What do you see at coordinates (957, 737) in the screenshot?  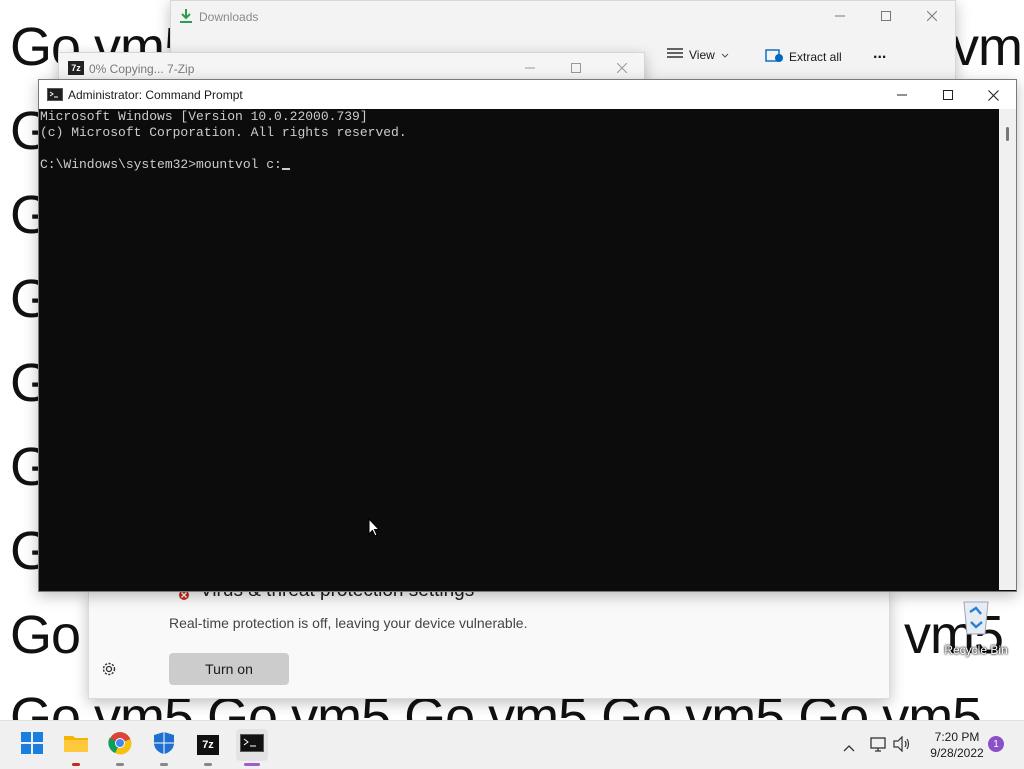 I see `clock-time: 7:20 PM` at bounding box center [957, 737].